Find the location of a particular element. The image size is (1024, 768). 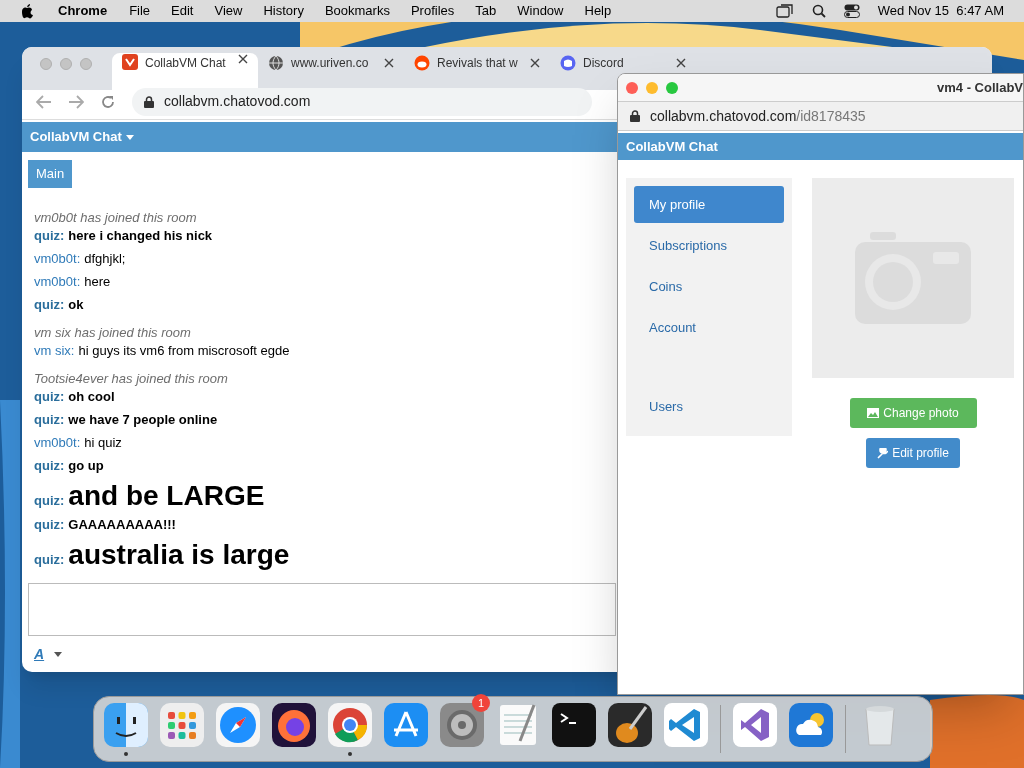

app-menu: Chrome is located at coordinates (83, 11).